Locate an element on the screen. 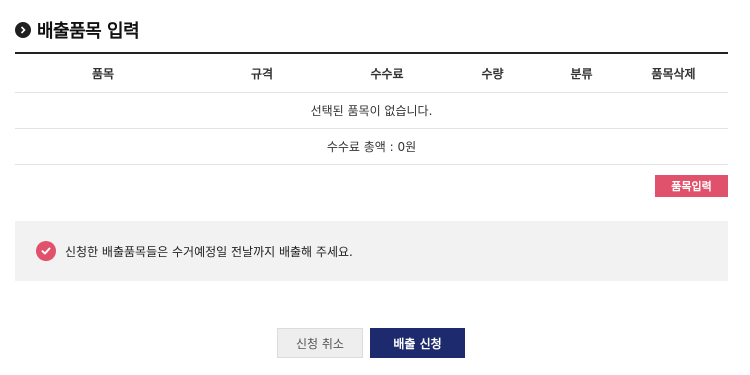  table-header: 품목 규격 수수료 수량 분류 품목삭제 is located at coordinates (371, 73).